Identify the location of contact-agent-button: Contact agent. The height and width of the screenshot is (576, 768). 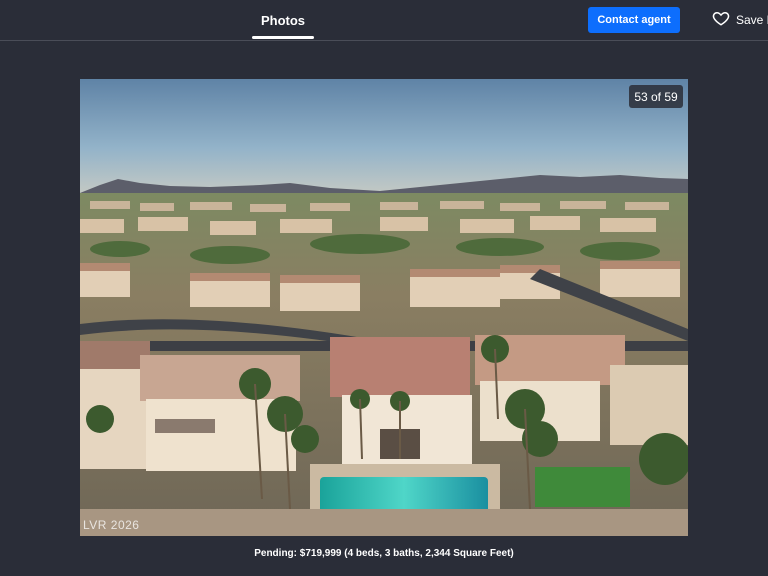
(634, 20).